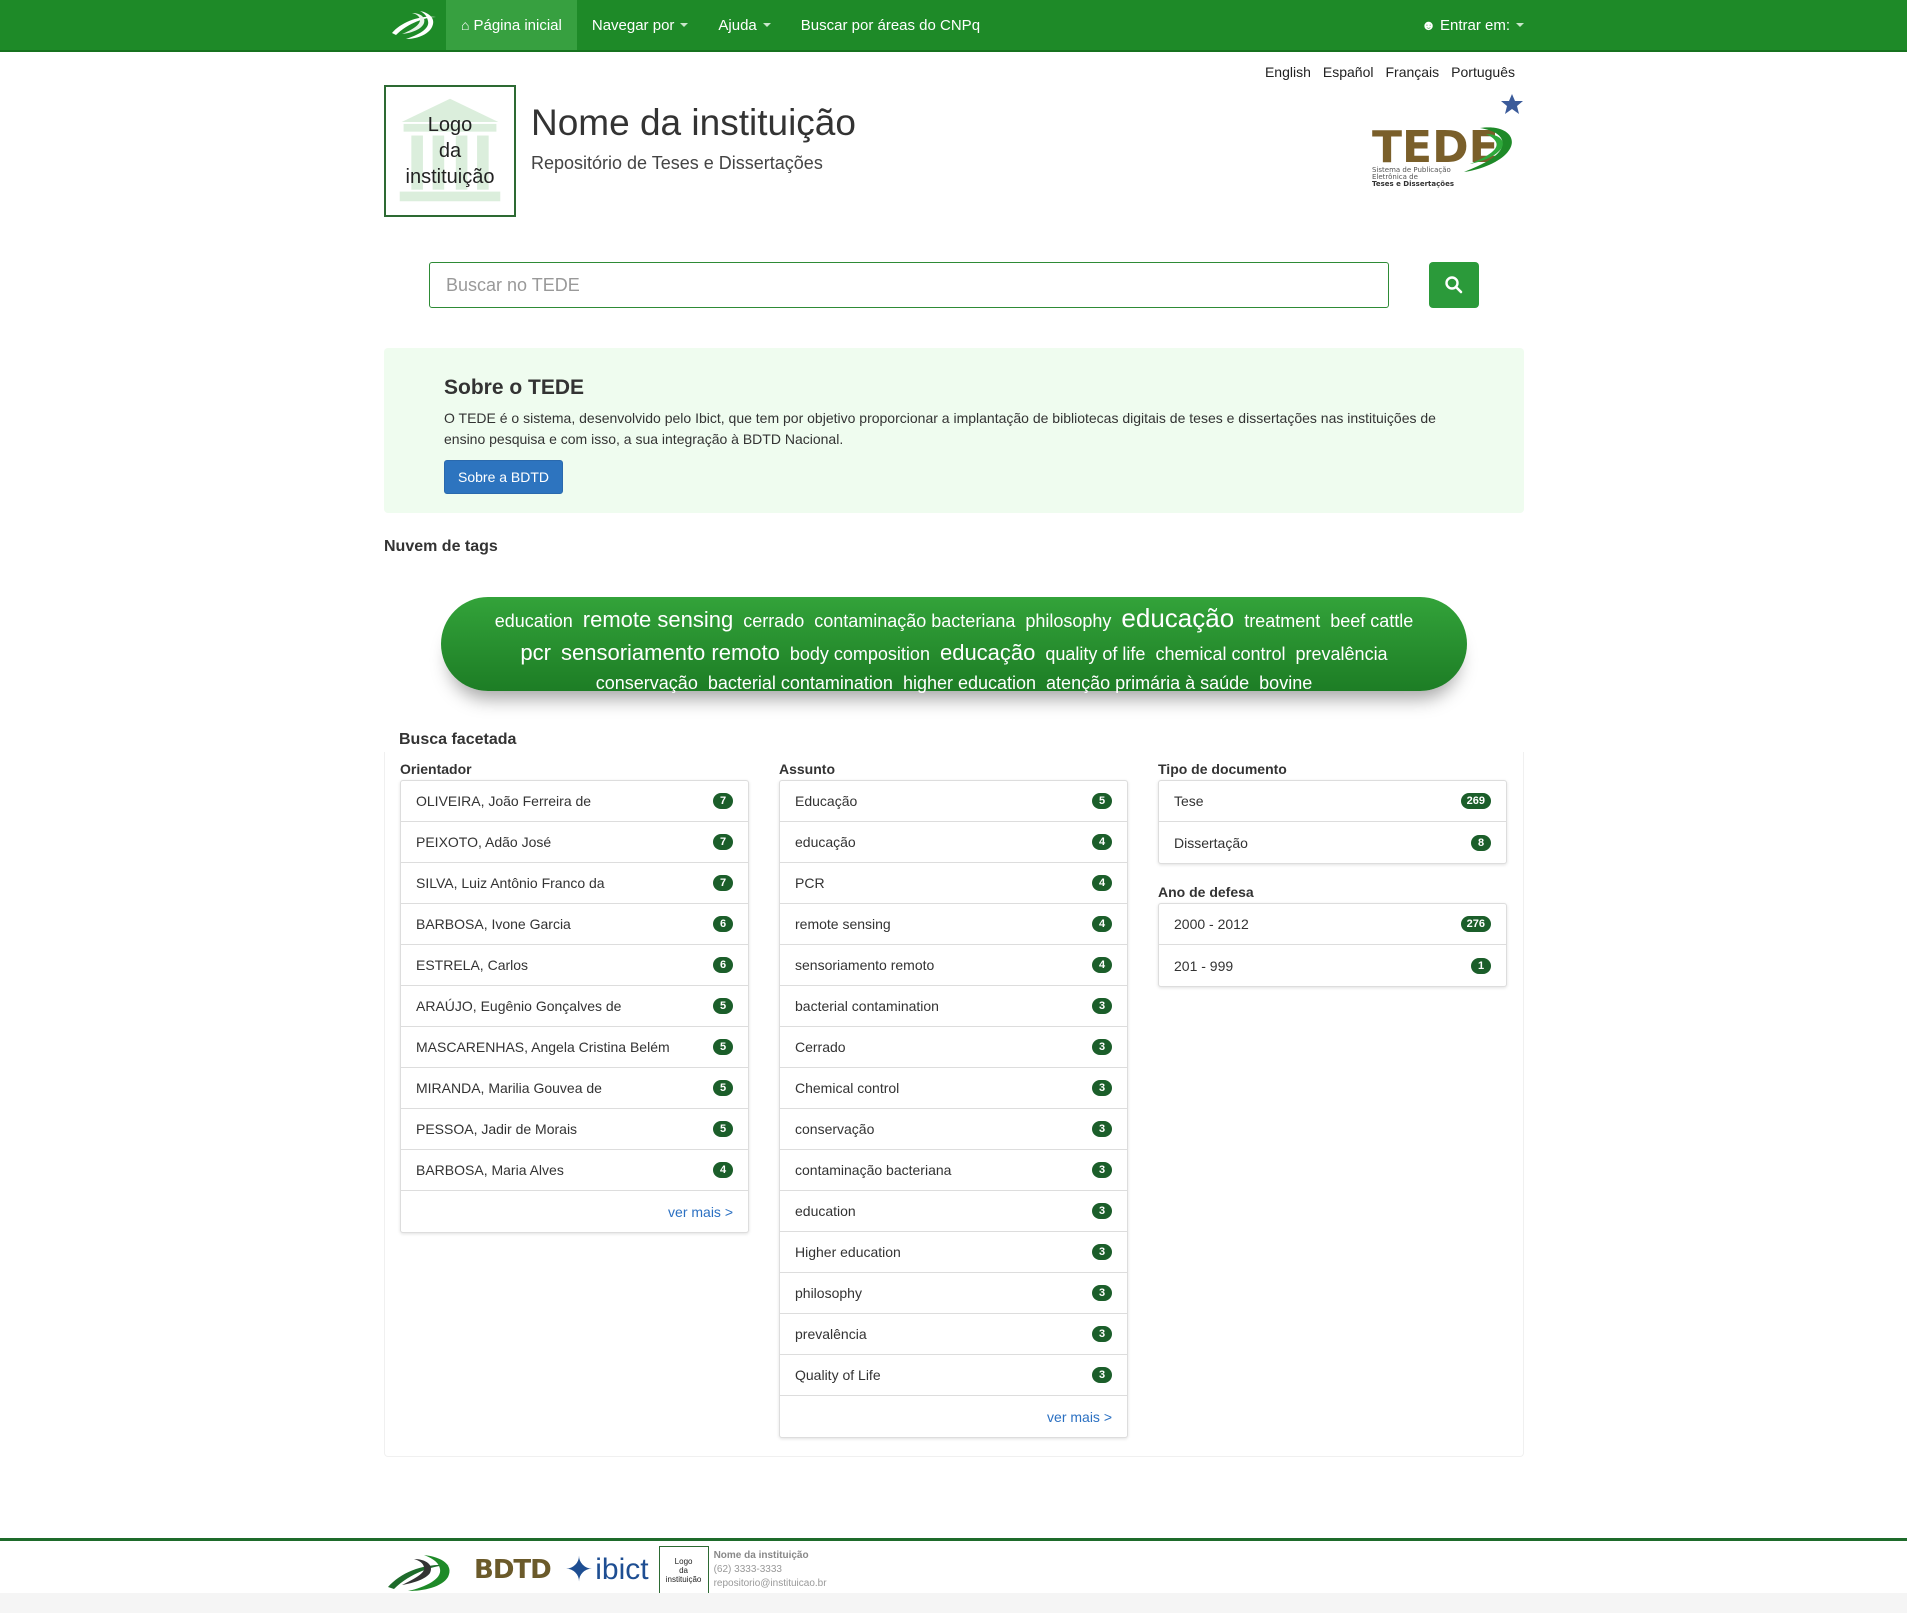 The height and width of the screenshot is (1613, 1907). I want to click on facet-item: educação 4, so click(953, 842).